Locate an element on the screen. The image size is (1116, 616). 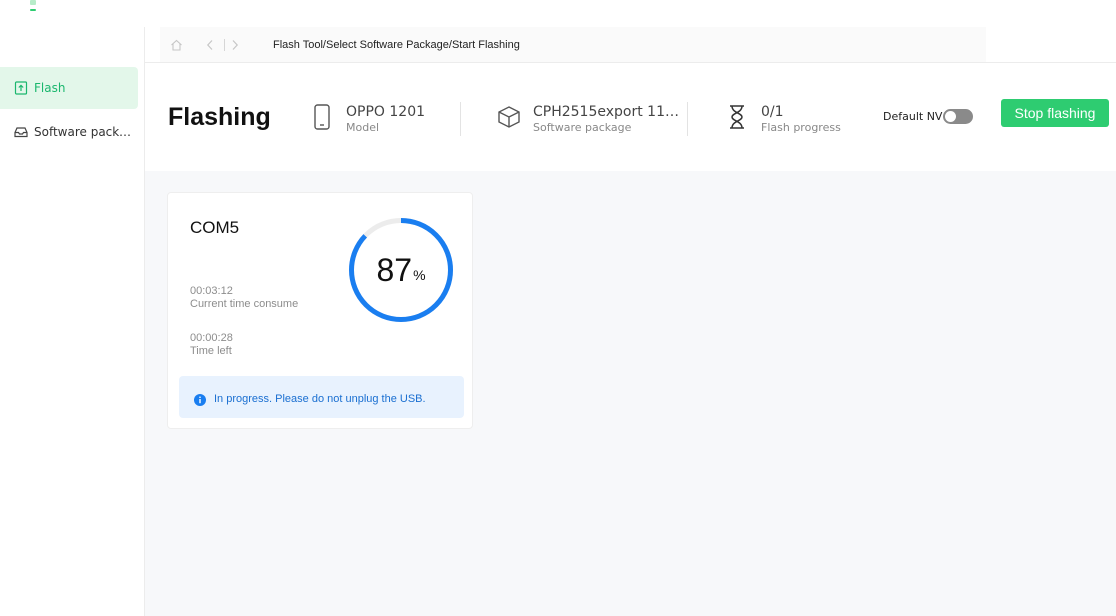
model-info: OPPO 1201 Model is located at coordinates (367, 119).